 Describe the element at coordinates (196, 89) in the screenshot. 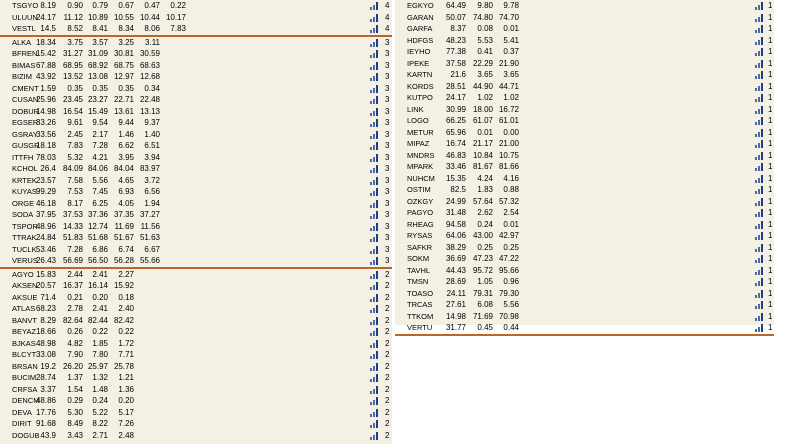

I see `table-row: CMENT 1.59 0.35 0.35 0.35 0.34 3` at that location.